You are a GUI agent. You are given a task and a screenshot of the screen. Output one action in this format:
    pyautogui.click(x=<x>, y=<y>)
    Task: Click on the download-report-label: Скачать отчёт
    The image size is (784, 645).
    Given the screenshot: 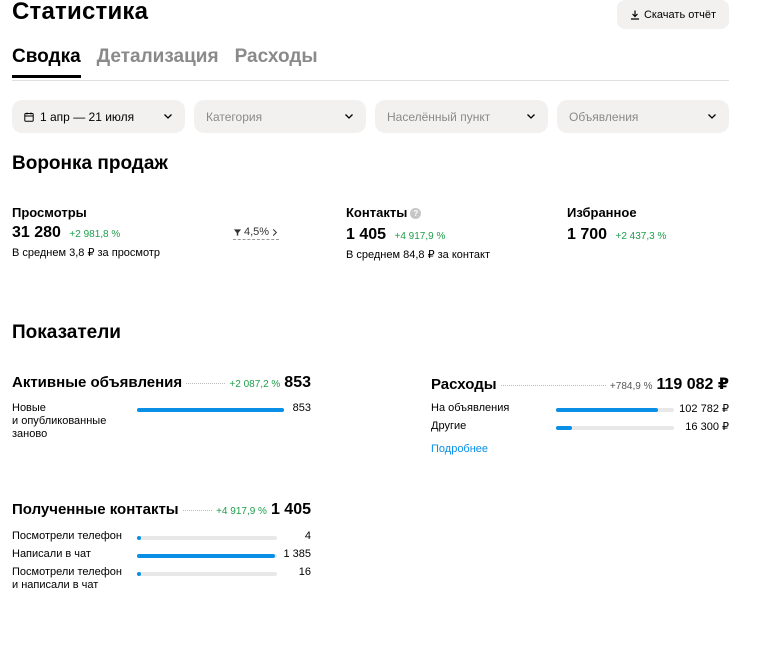 What is the action you would take?
    pyautogui.click(x=680, y=14)
    